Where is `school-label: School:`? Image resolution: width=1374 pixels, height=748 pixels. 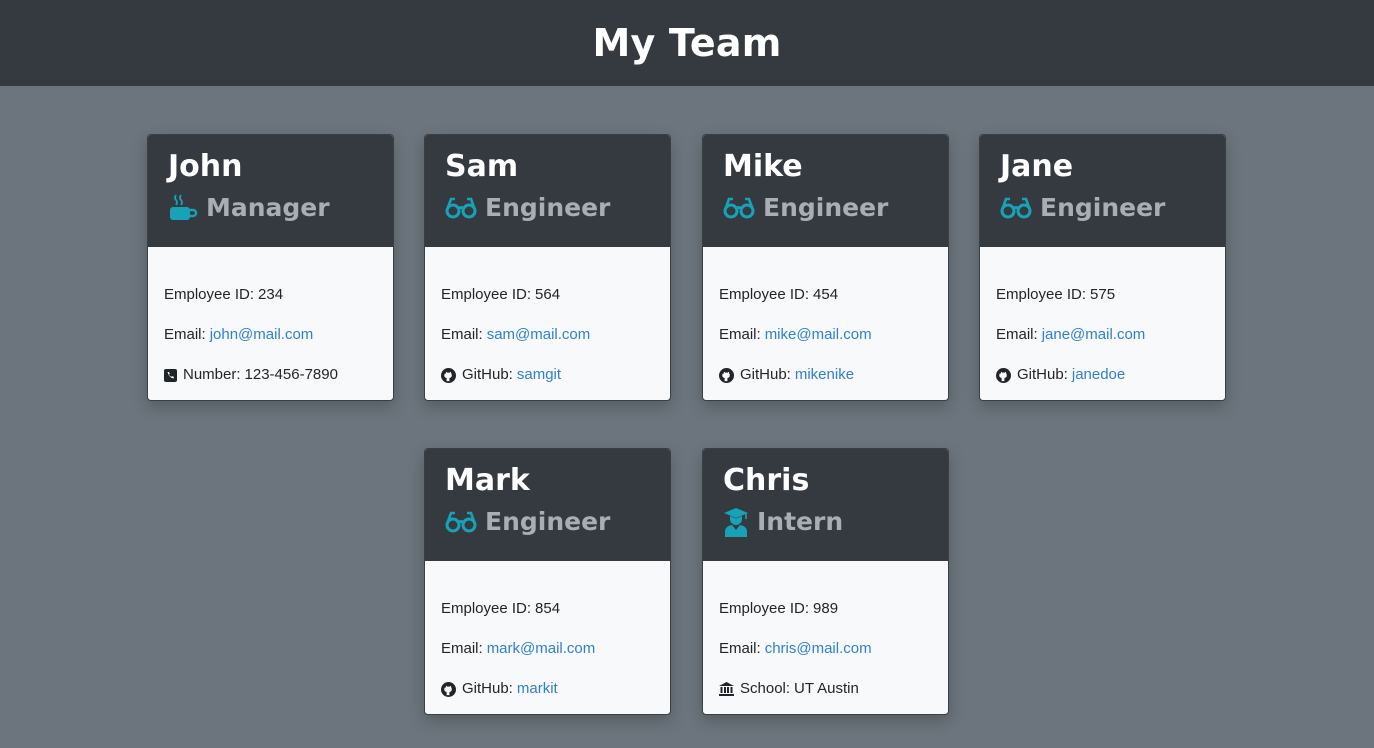
school-label: School: is located at coordinates (765, 688).